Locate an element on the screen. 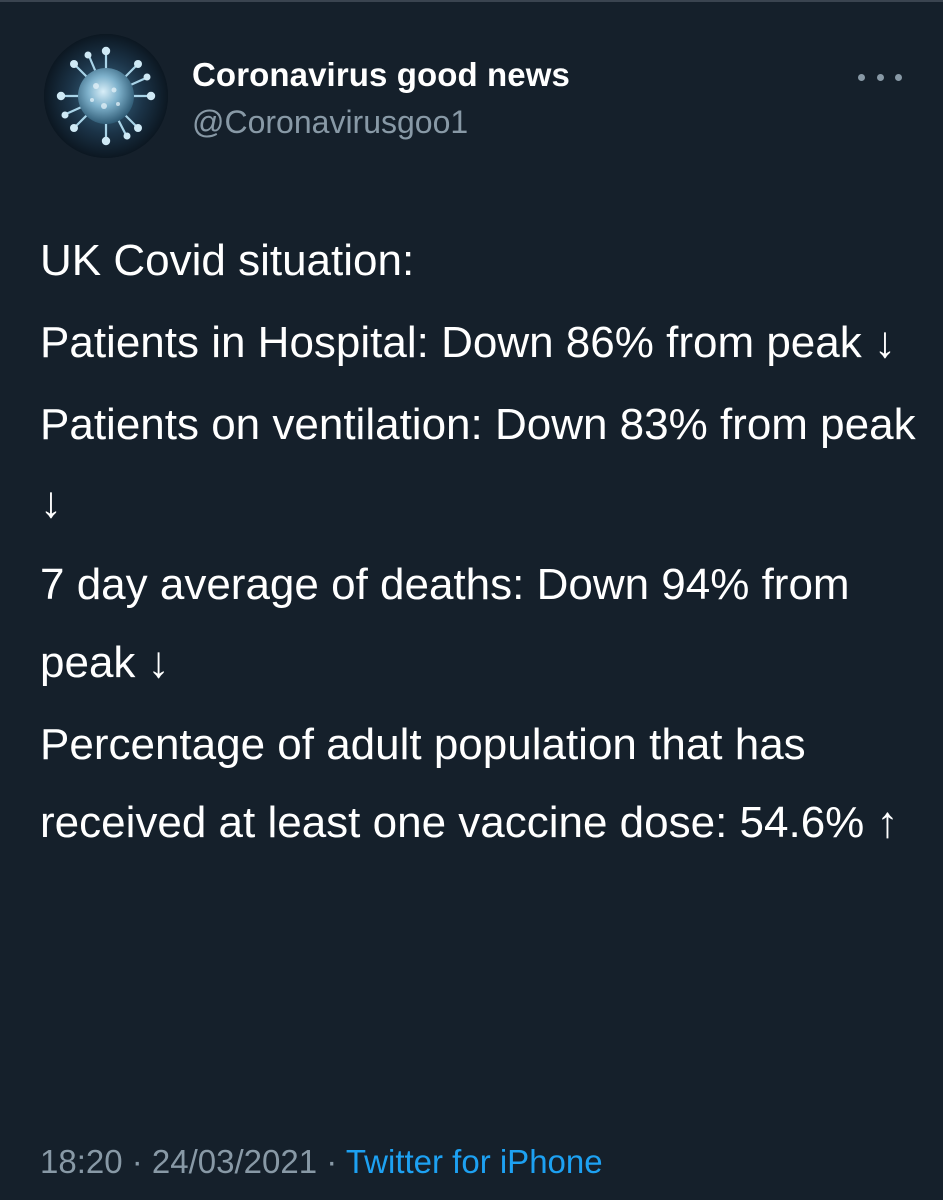 Image resolution: width=943 pixels, height=1200 pixels. author-handle: @Coronavirusgoo1 is located at coordinates (330, 122).